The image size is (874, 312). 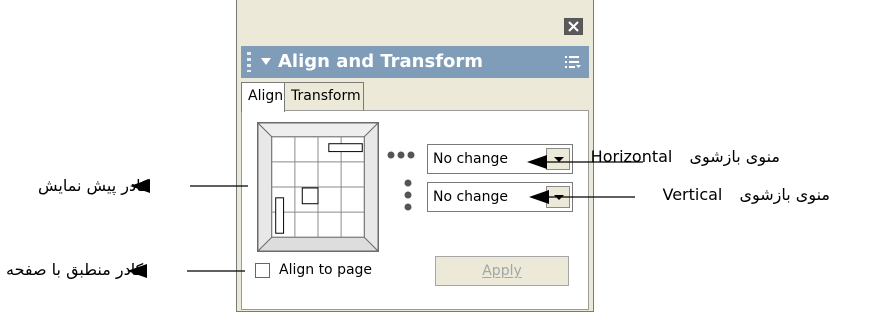 What do you see at coordinates (415, 20) in the screenshot?
I see `panel-top-bar` at bounding box center [415, 20].